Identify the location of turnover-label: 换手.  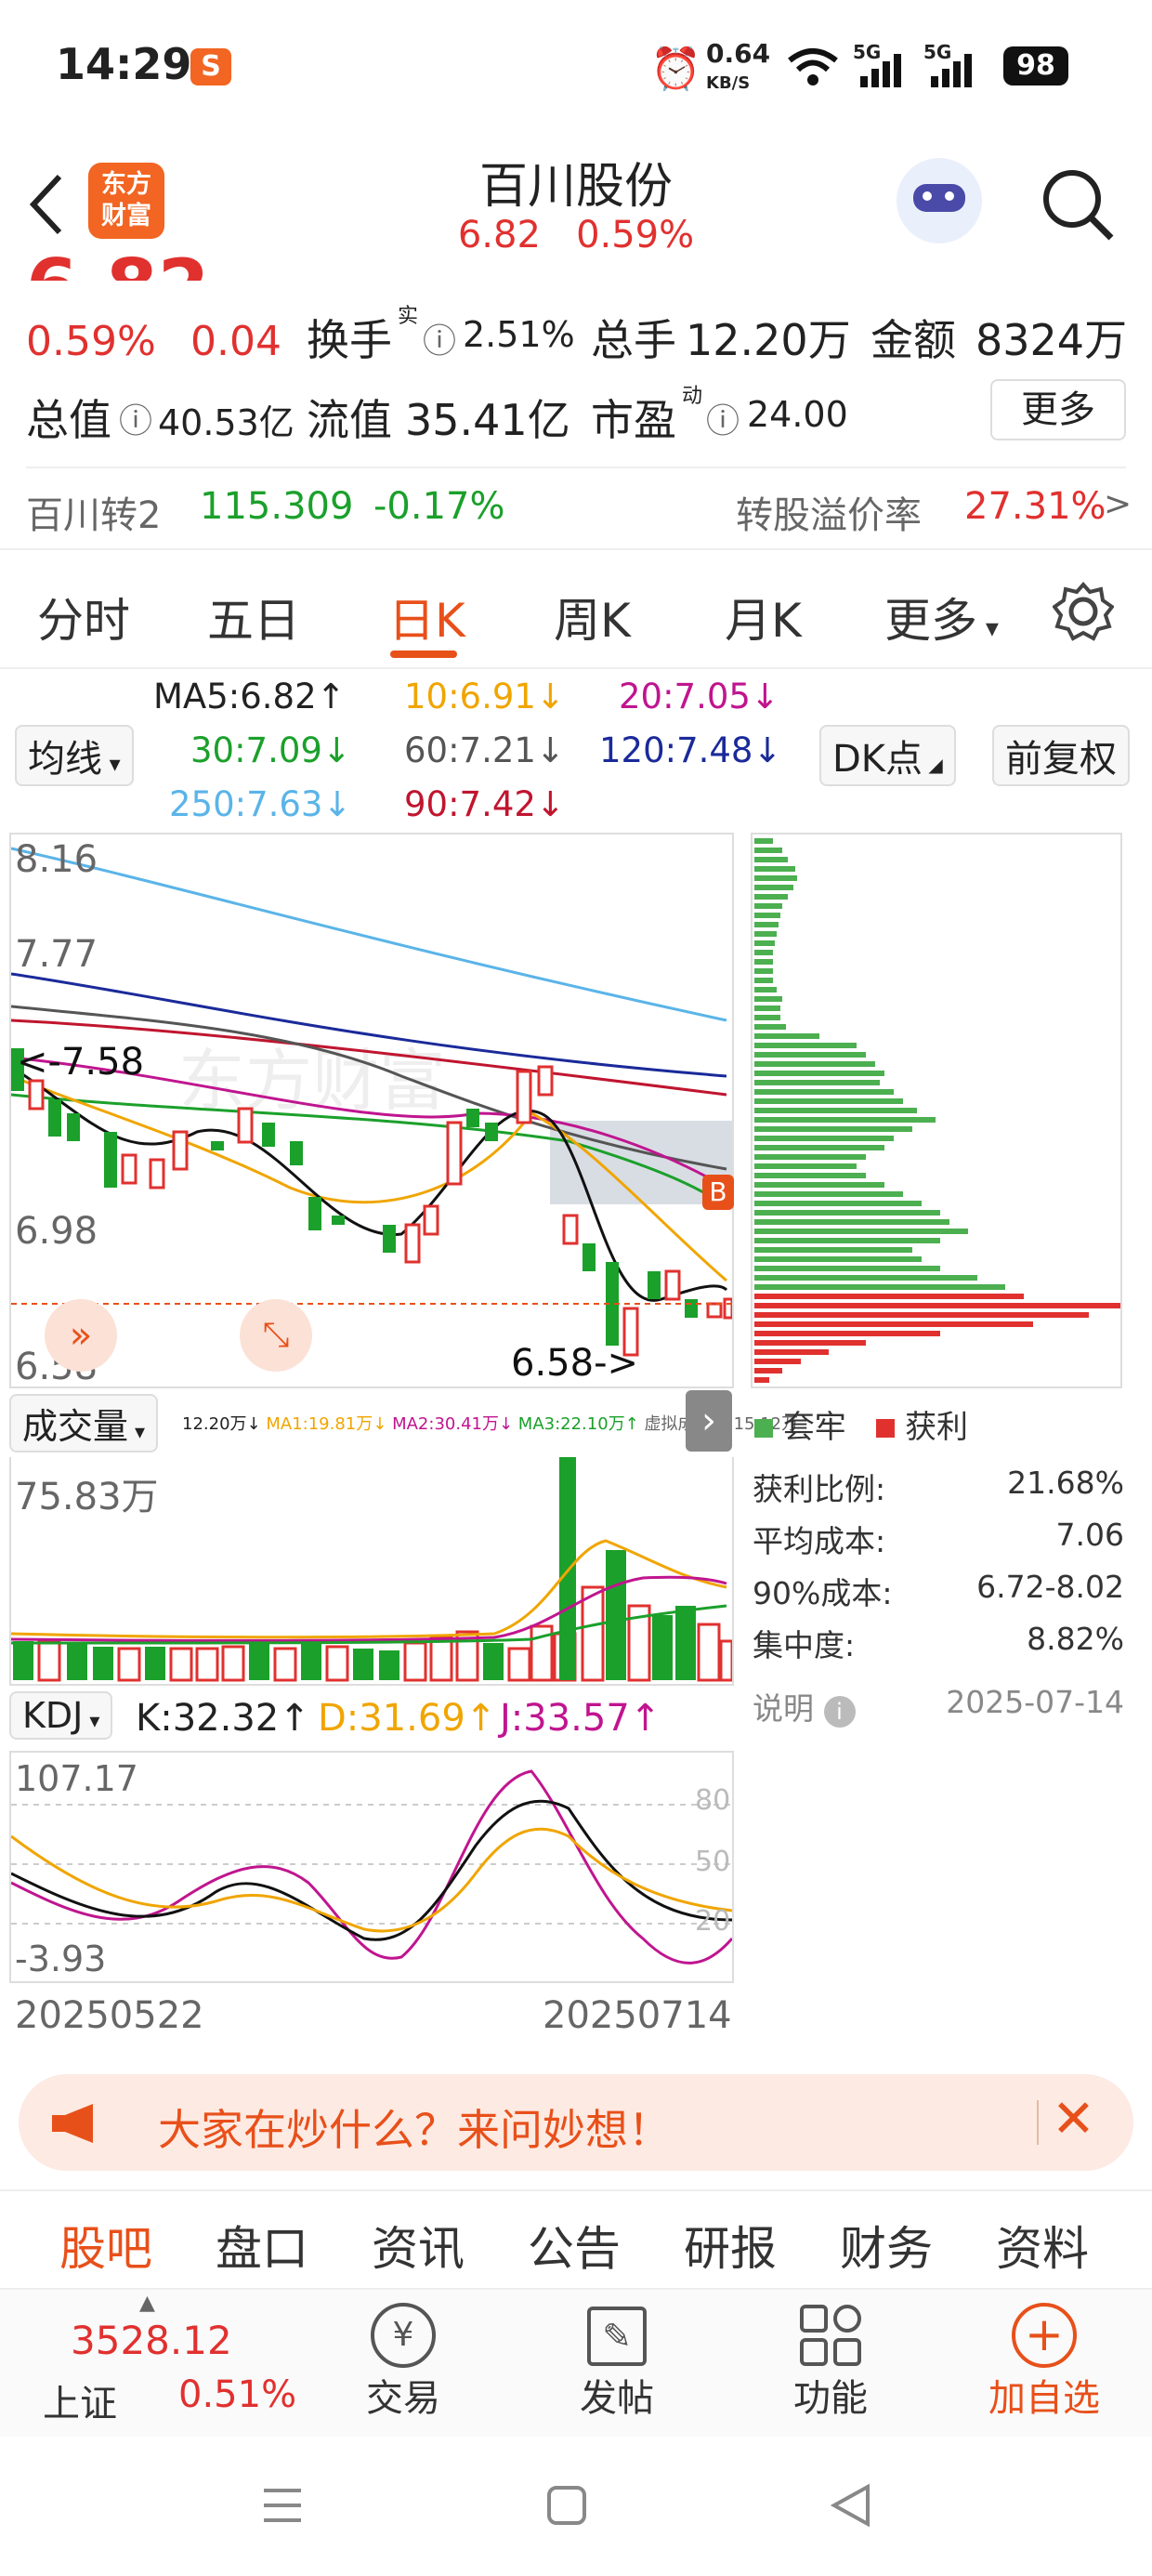
(349, 340).